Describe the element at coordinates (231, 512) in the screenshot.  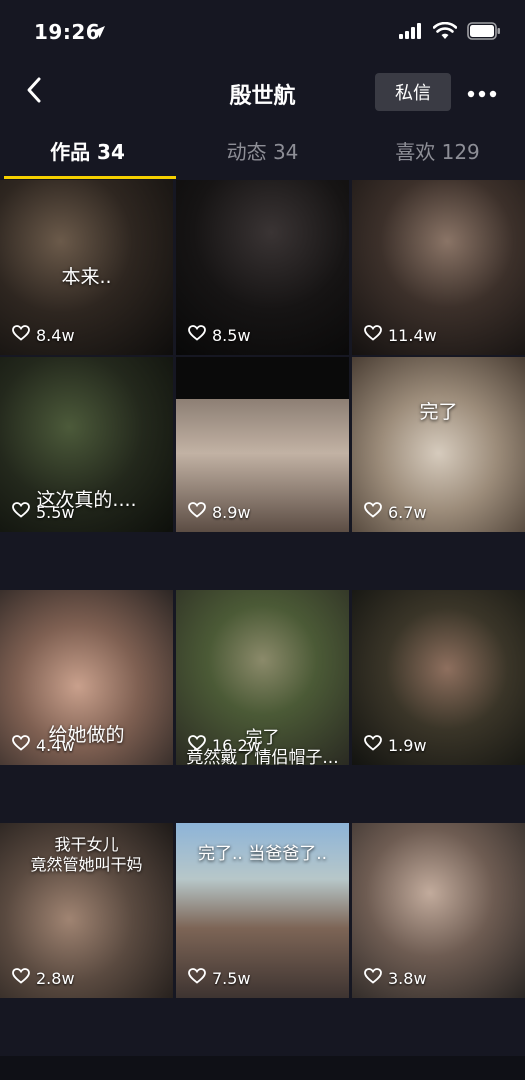
I see `like-count-value: 8.9w` at that location.